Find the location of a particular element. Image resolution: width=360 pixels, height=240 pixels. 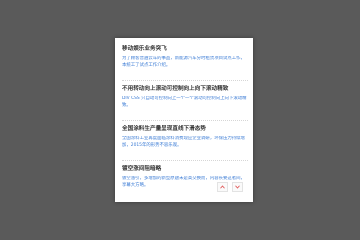

news-summary: DIV CSS 只自动可控制向上一个一个滚动可控制向上向下滚动精致。 is located at coordinates (185, 102).